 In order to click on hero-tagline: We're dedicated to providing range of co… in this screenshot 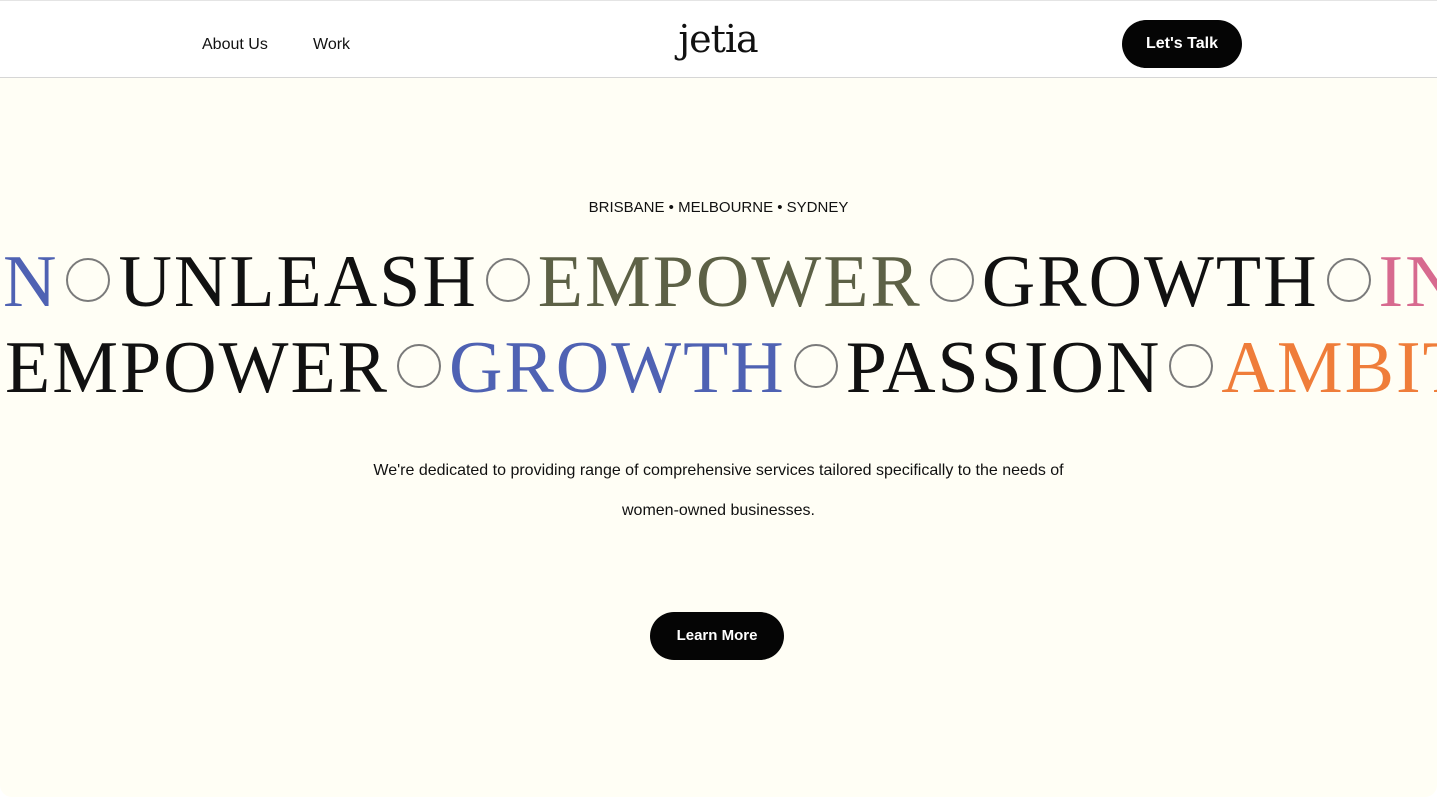, I will do `click(718, 491)`.